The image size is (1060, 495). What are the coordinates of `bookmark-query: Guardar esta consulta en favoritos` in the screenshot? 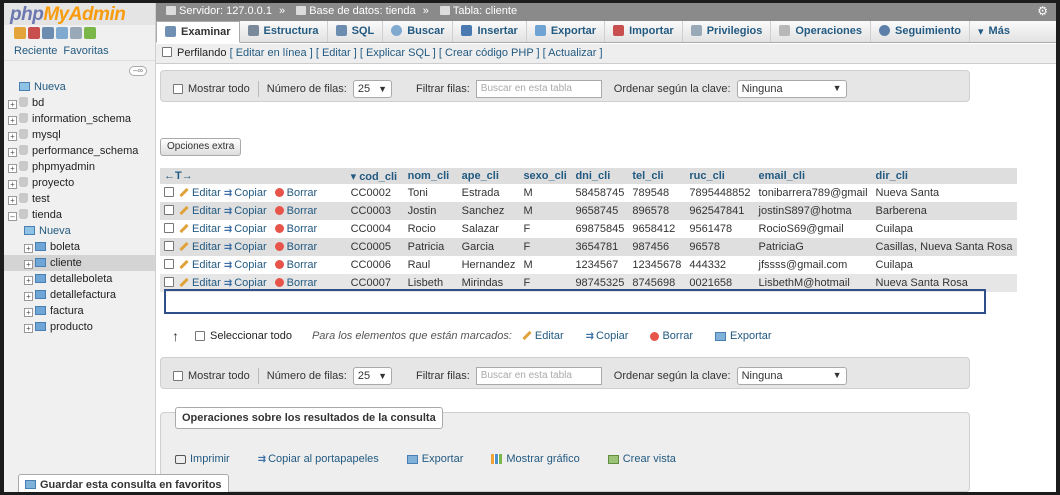 It's located at (123, 483).